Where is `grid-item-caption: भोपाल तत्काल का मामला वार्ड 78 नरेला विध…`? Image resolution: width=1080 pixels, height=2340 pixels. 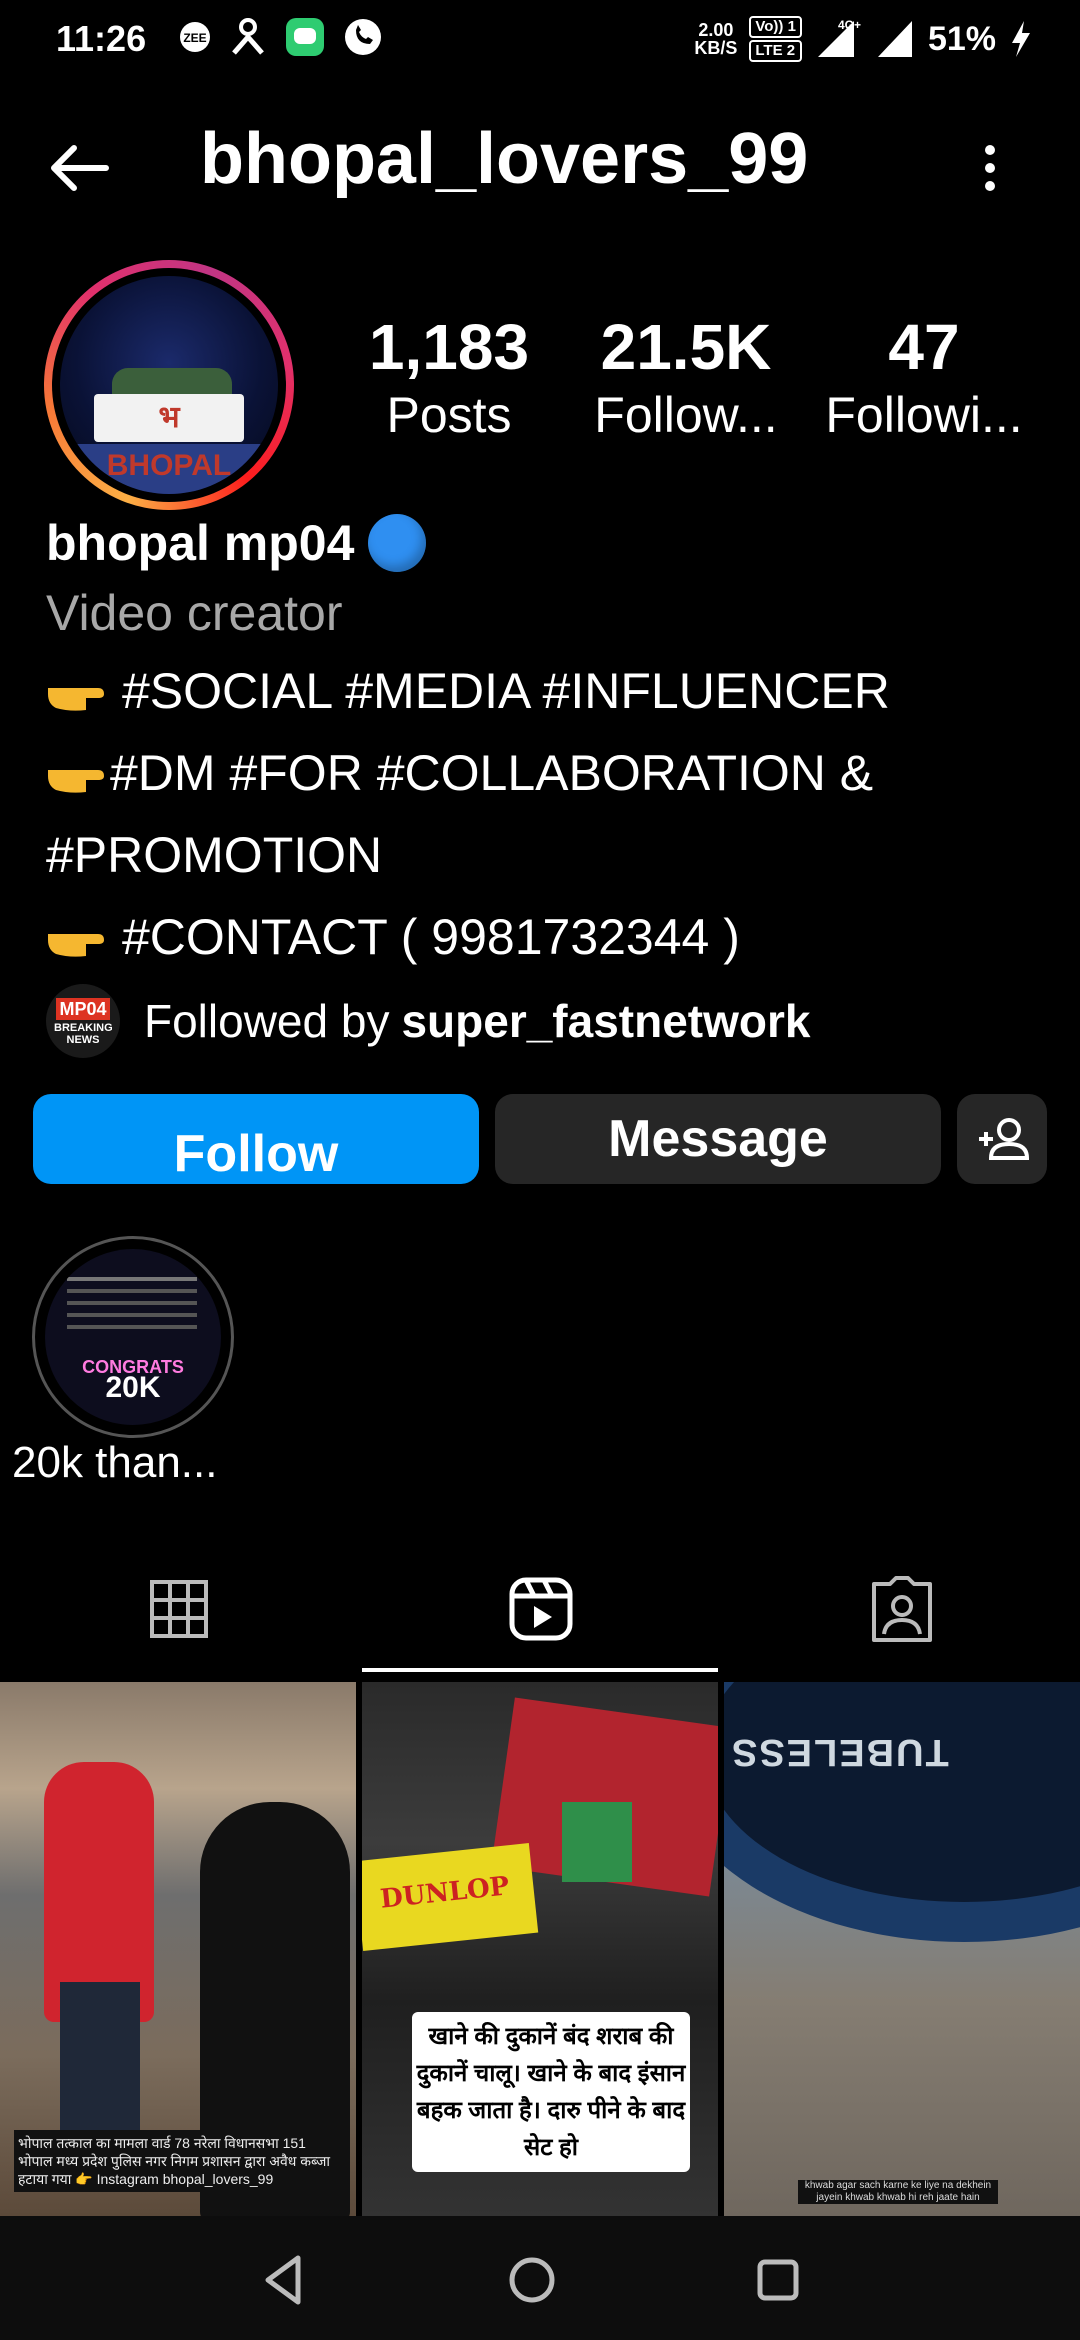 grid-item-caption: भोपाल तत्काल का मामला वार्ड 78 नरेला विध… is located at coordinates (178, 2161).